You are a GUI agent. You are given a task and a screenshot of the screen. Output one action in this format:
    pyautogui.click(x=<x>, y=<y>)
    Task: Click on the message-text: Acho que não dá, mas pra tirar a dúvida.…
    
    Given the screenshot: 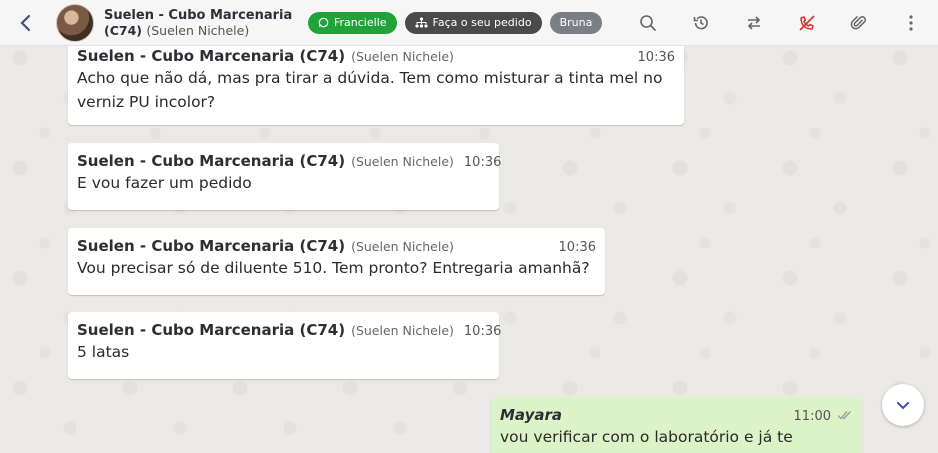 What is the action you would take?
    pyautogui.click(x=370, y=90)
    